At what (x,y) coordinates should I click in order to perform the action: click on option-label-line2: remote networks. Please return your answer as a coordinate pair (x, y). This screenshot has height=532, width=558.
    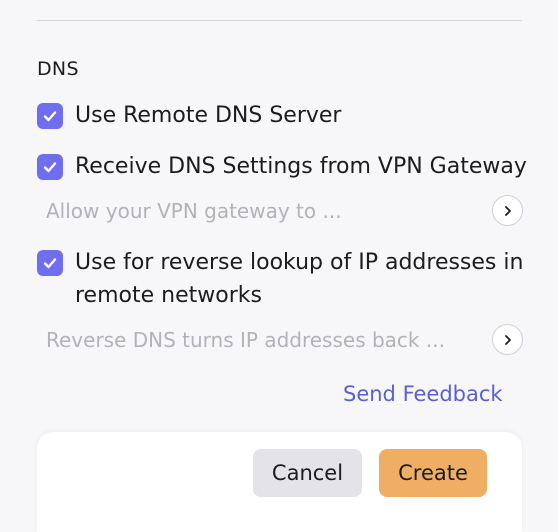
    Looking at the image, I should click on (168, 295).